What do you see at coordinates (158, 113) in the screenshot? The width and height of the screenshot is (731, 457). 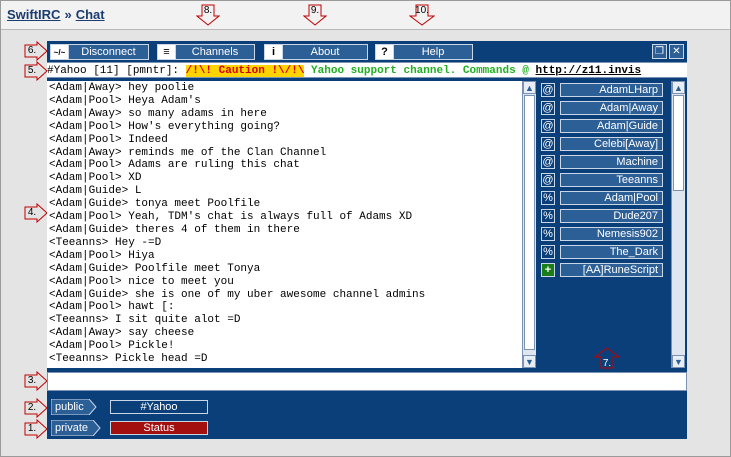 I see `chat-line: <Adam|Away> so many adams in here` at bounding box center [158, 113].